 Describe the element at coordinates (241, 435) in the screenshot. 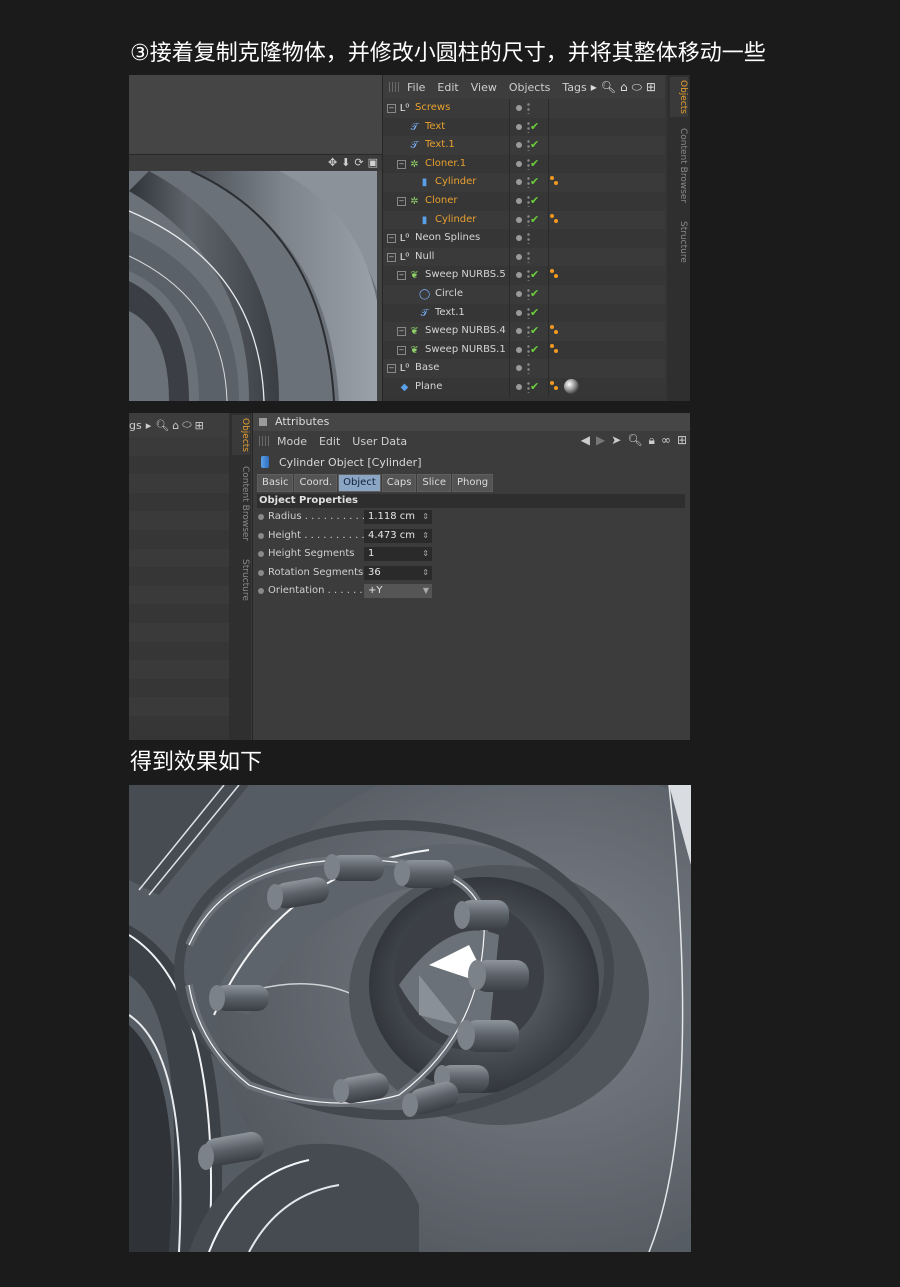

I see `tab-objects: Objects` at that location.